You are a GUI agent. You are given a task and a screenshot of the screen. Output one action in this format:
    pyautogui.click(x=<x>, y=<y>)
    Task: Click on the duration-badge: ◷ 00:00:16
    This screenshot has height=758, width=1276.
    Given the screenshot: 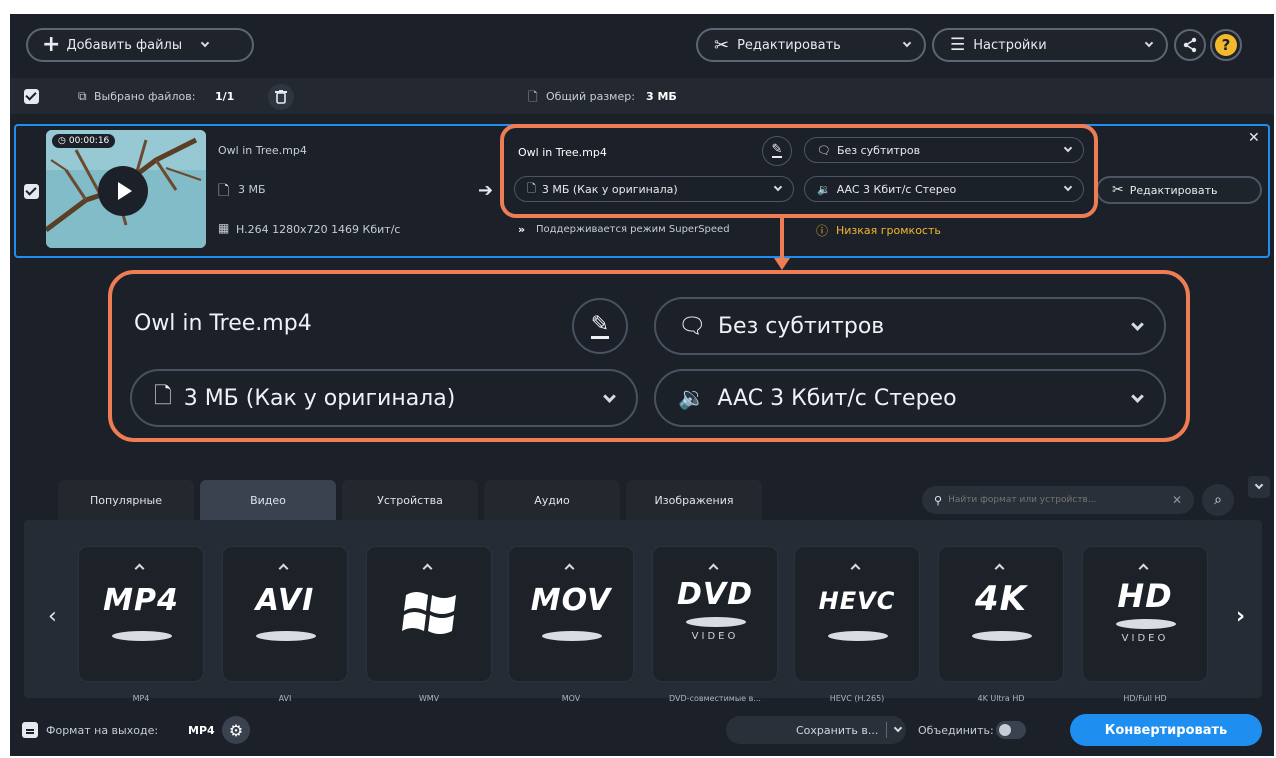 What is the action you would take?
    pyautogui.click(x=84, y=141)
    